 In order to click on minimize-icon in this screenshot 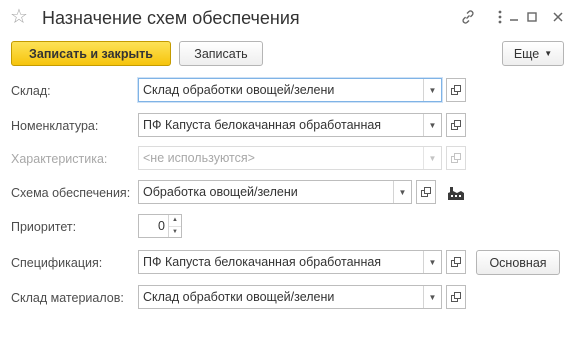, I will do `click(514, 17)`.